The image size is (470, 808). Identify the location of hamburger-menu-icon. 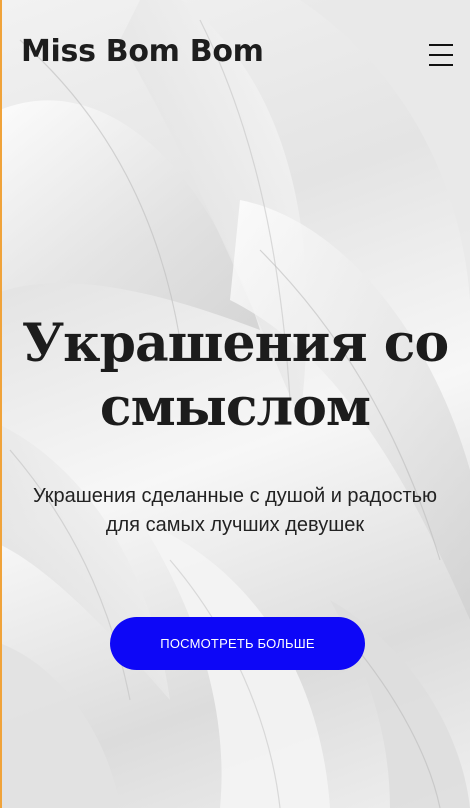
(440, 55).